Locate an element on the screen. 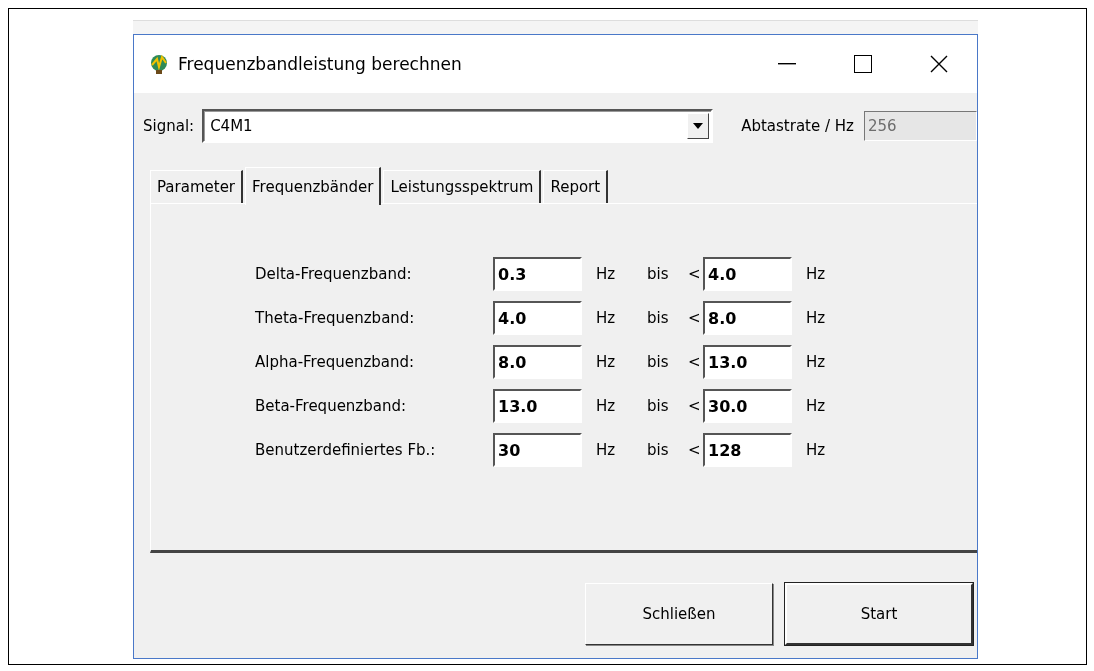 Image resolution: width=1094 pixels, height=671 pixels. tab: Parameter is located at coordinates (197, 186).